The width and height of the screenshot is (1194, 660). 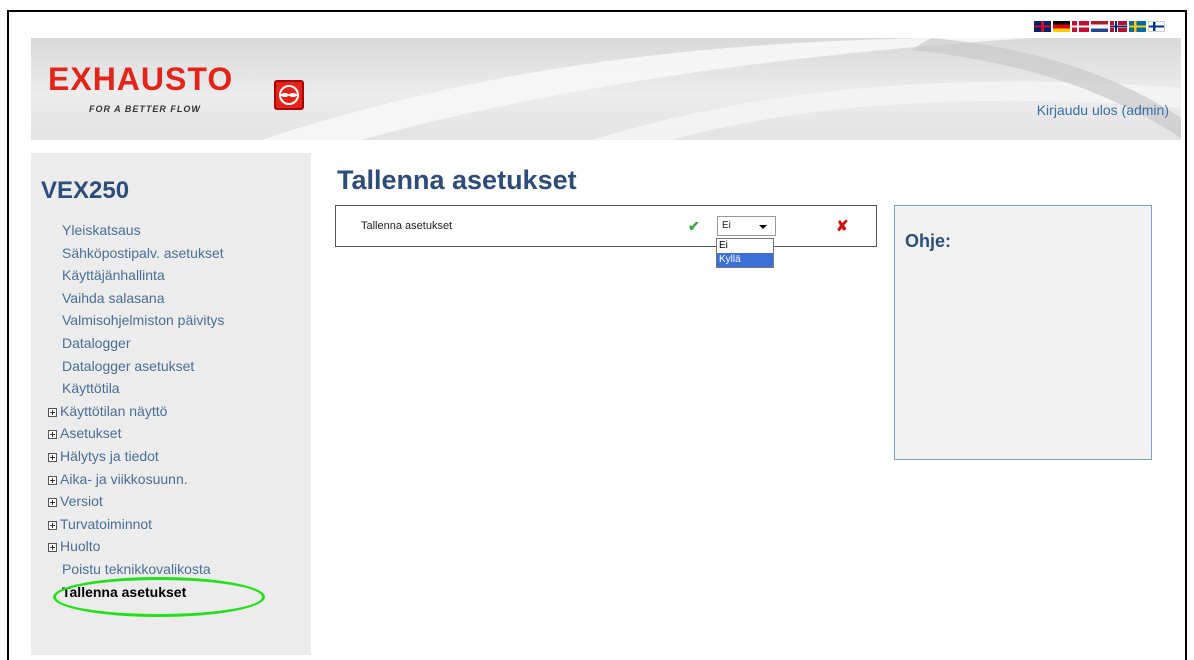 What do you see at coordinates (143, 366) in the screenshot?
I see `sidebar-item-datalogger-settings: Datalogger asetukset` at bounding box center [143, 366].